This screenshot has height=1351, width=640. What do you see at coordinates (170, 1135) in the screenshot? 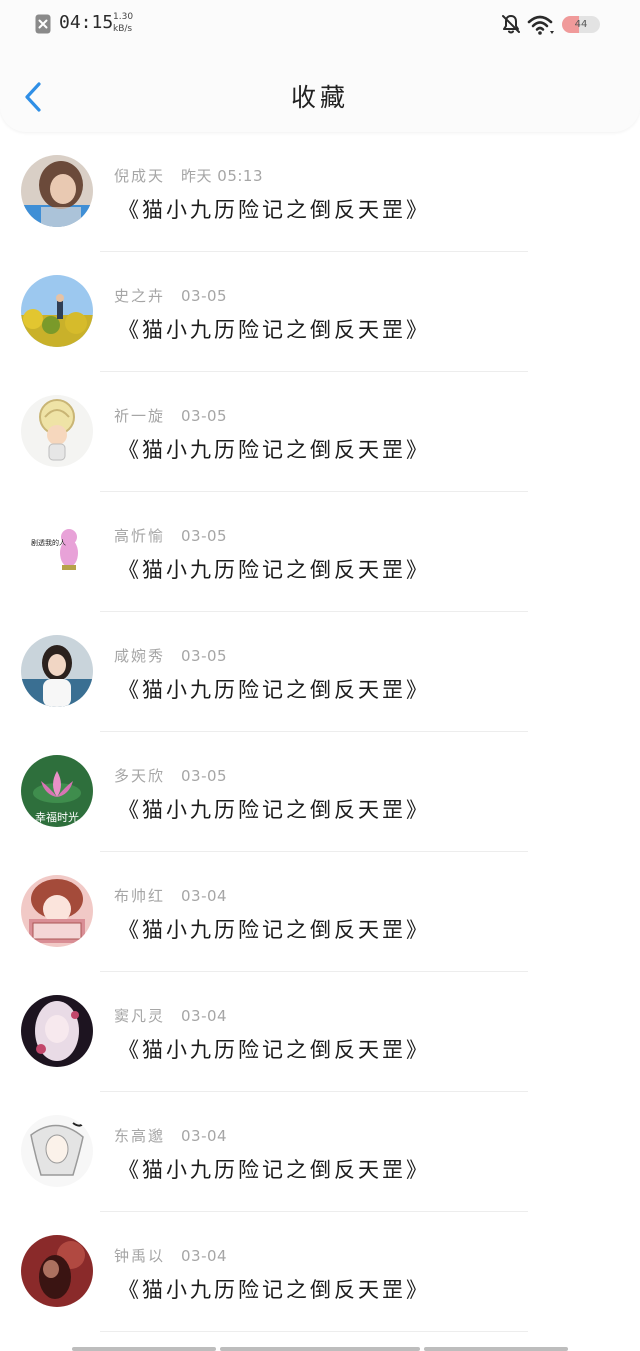
I see `favorite-meta: 东高邈 03-04` at bounding box center [170, 1135].